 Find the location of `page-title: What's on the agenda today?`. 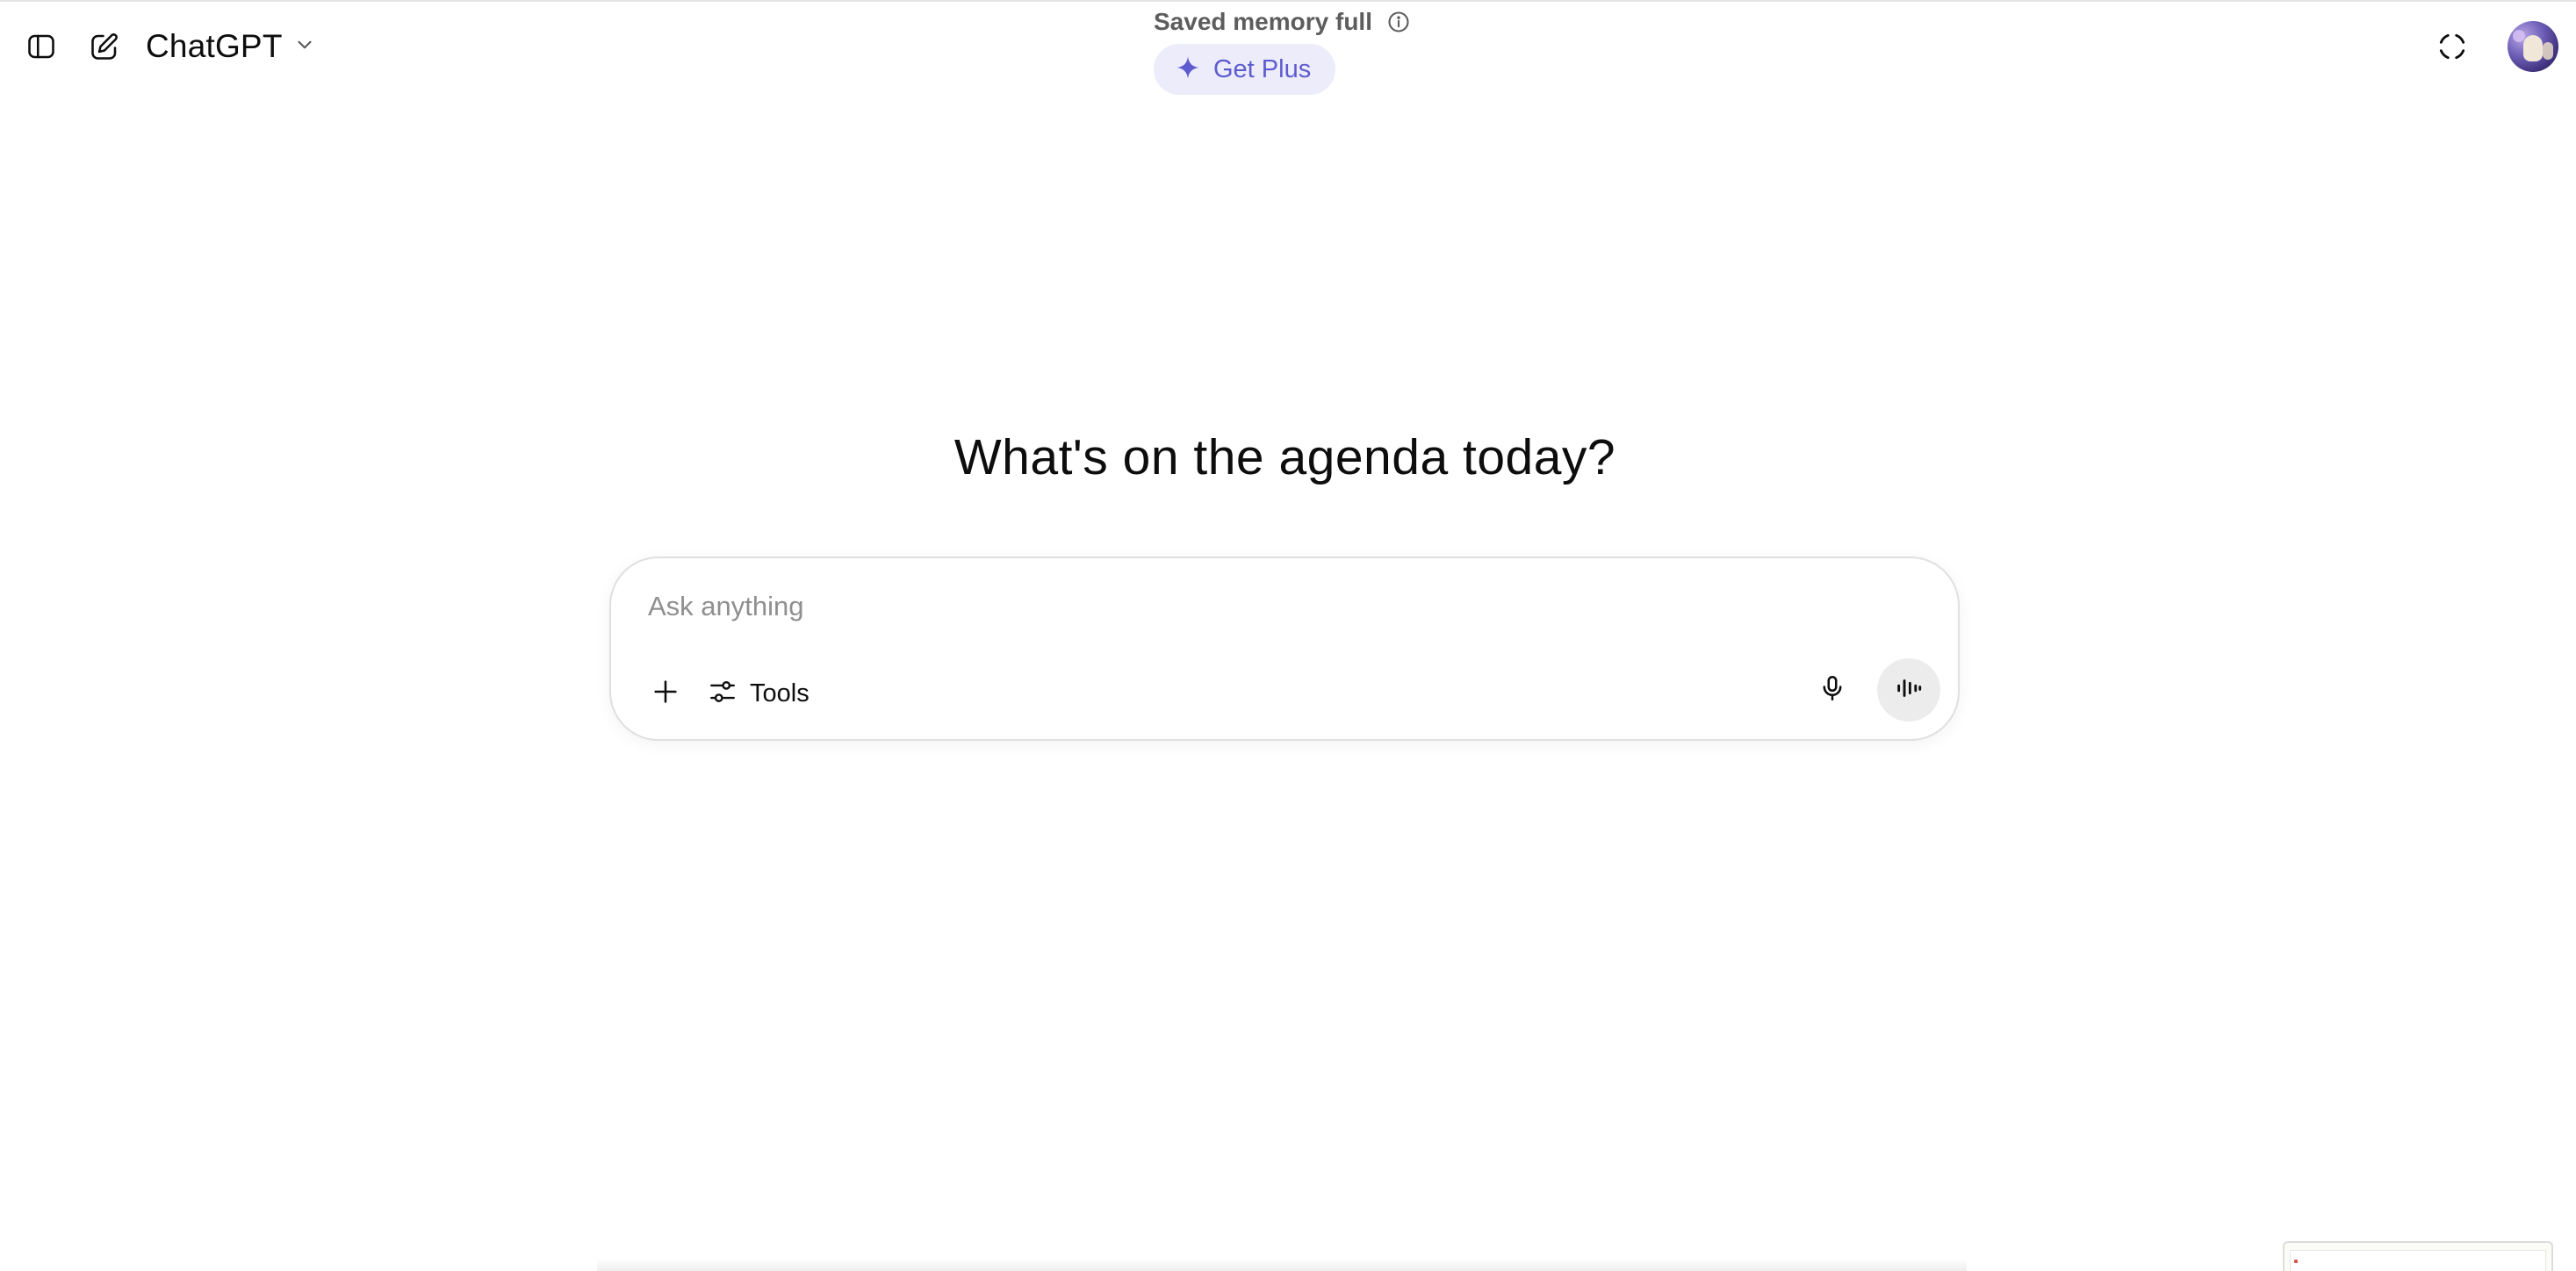

page-title: What's on the agenda today? is located at coordinates (1284, 457).